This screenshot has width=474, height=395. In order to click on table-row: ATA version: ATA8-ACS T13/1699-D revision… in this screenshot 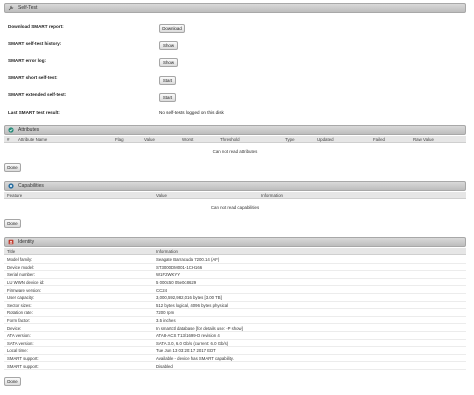, I will do `click(235, 336)`.